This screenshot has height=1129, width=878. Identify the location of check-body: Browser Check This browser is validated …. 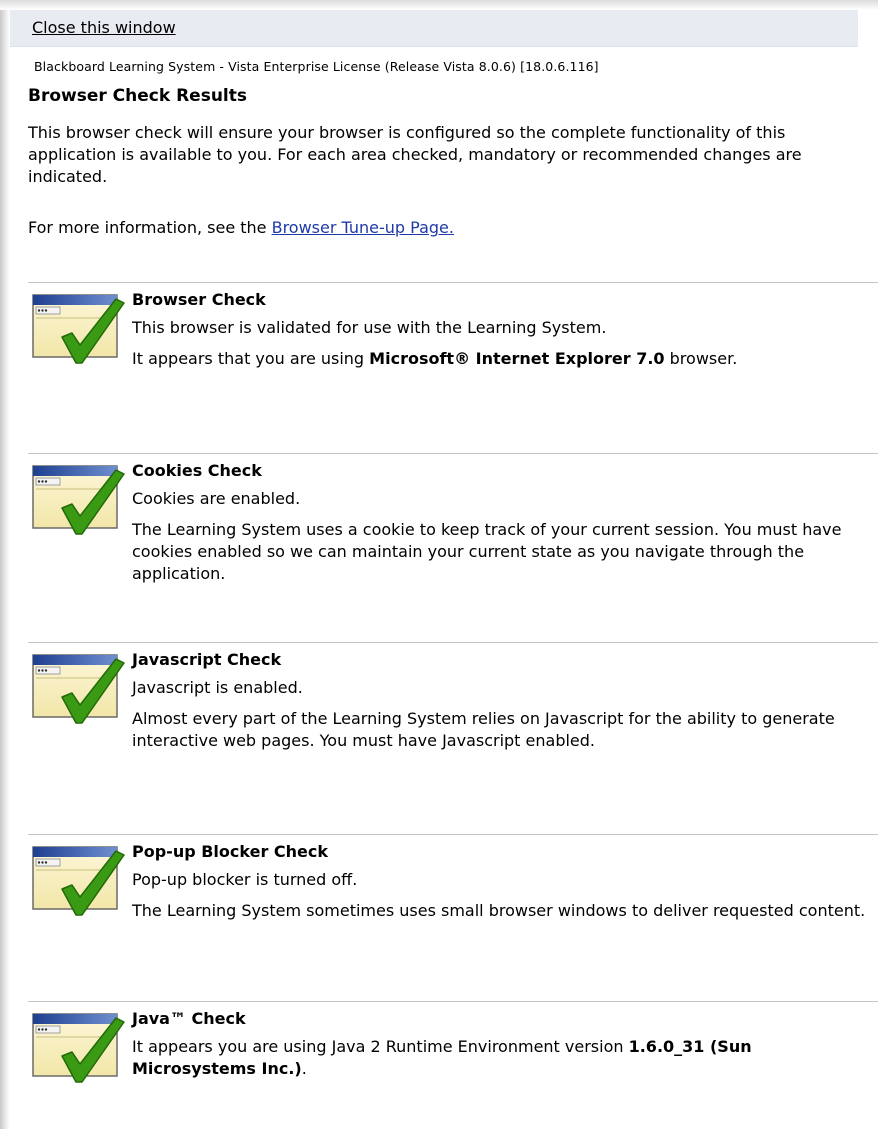
(502, 334).